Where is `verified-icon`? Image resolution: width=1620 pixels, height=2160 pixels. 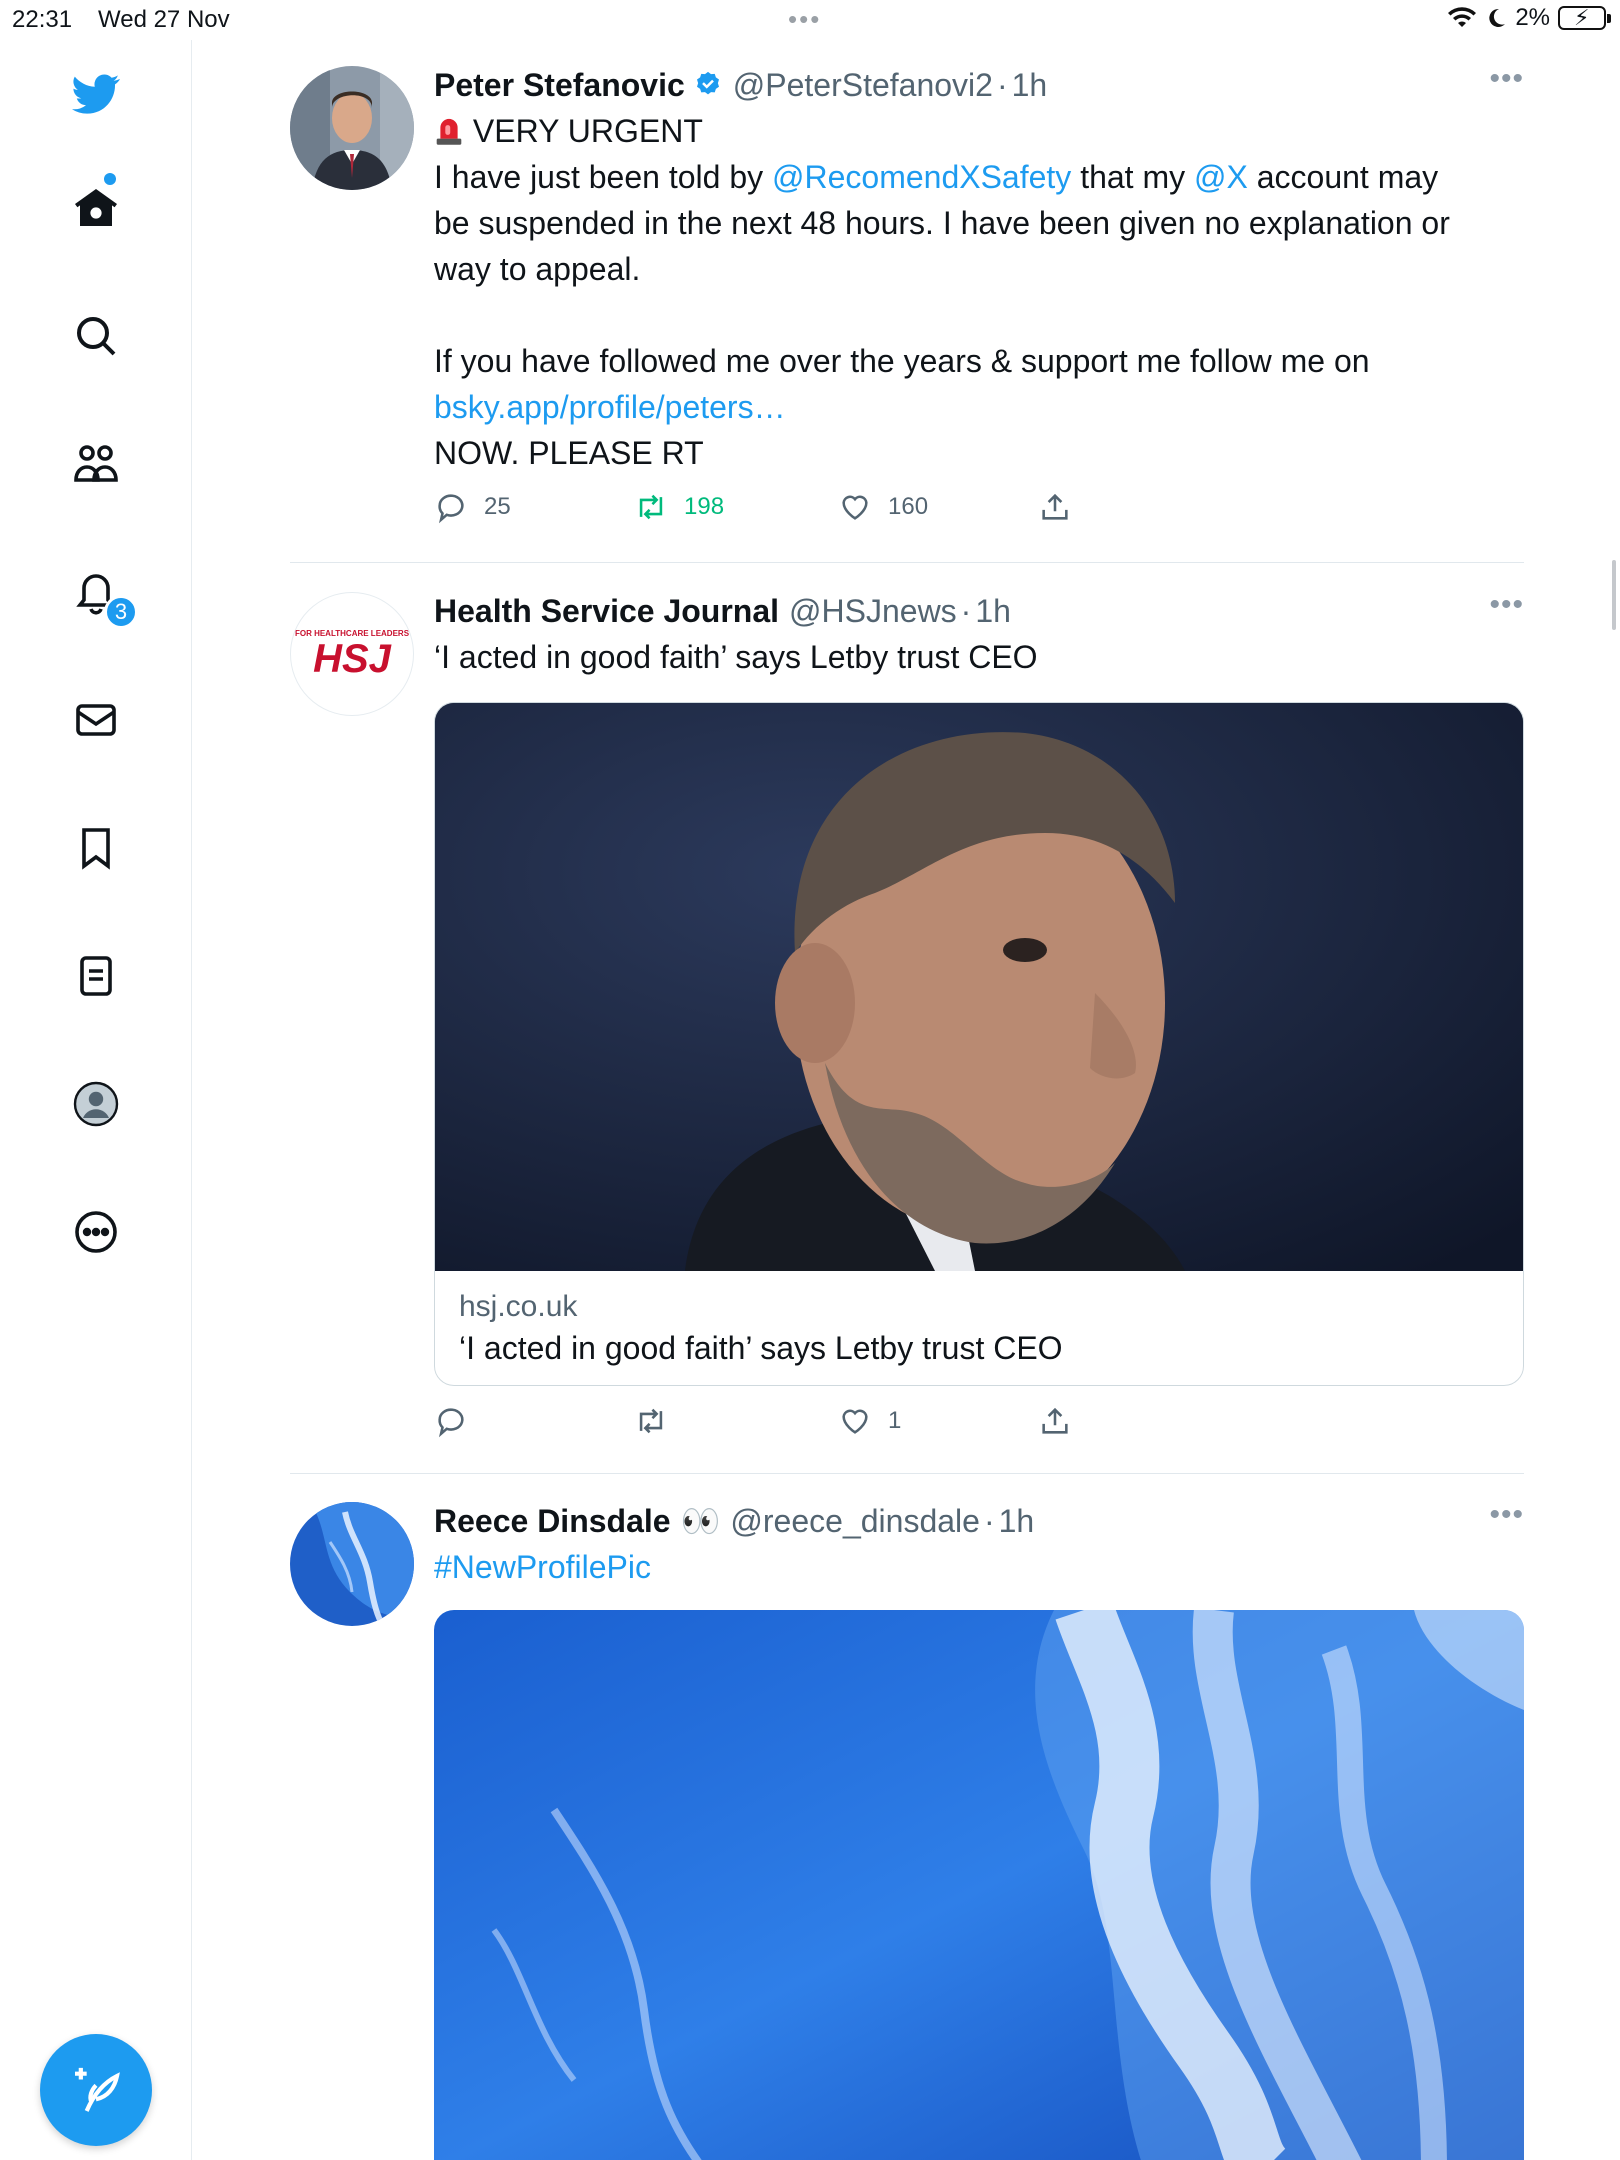
verified-icon is located at coordinates (707, 83).